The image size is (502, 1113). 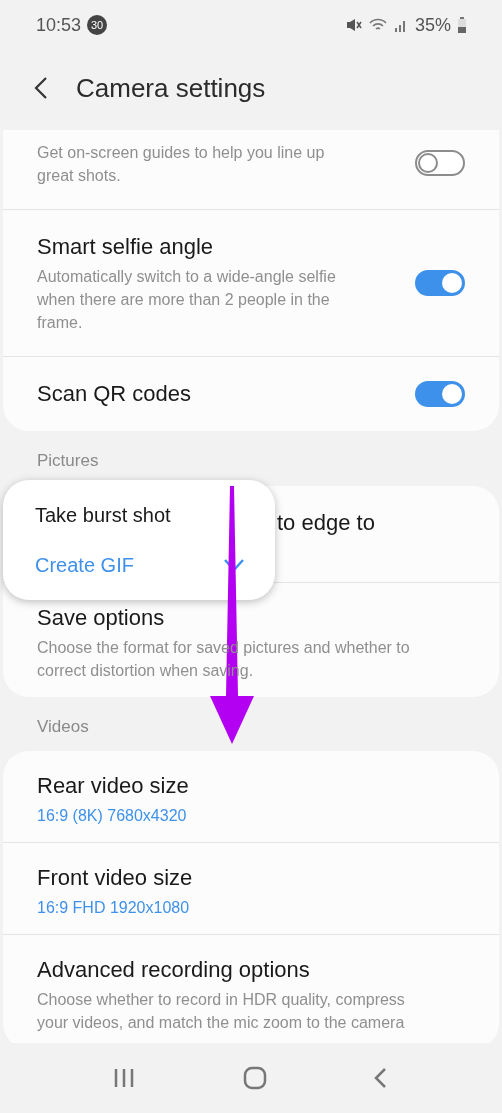 I want to click on setting-title: Front video size, so click(x=115, y=878).